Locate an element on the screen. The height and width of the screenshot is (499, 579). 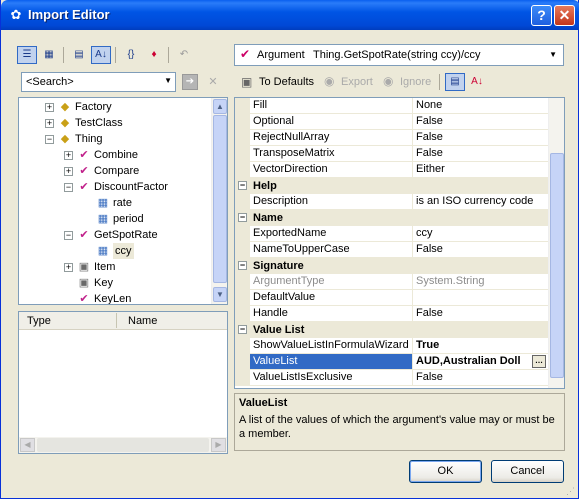
tree-item: ▦ ccy is located at coordinates (114, 251).